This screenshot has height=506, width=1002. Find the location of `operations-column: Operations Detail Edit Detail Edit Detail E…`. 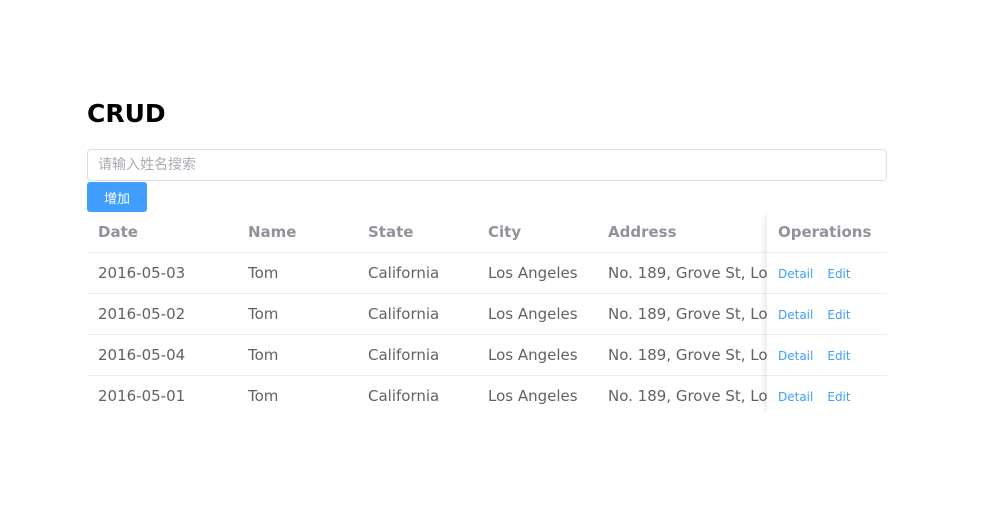

operations-column: Operations Detail Edit Detail Edit Detail E… is located at coordinates (827, 312).